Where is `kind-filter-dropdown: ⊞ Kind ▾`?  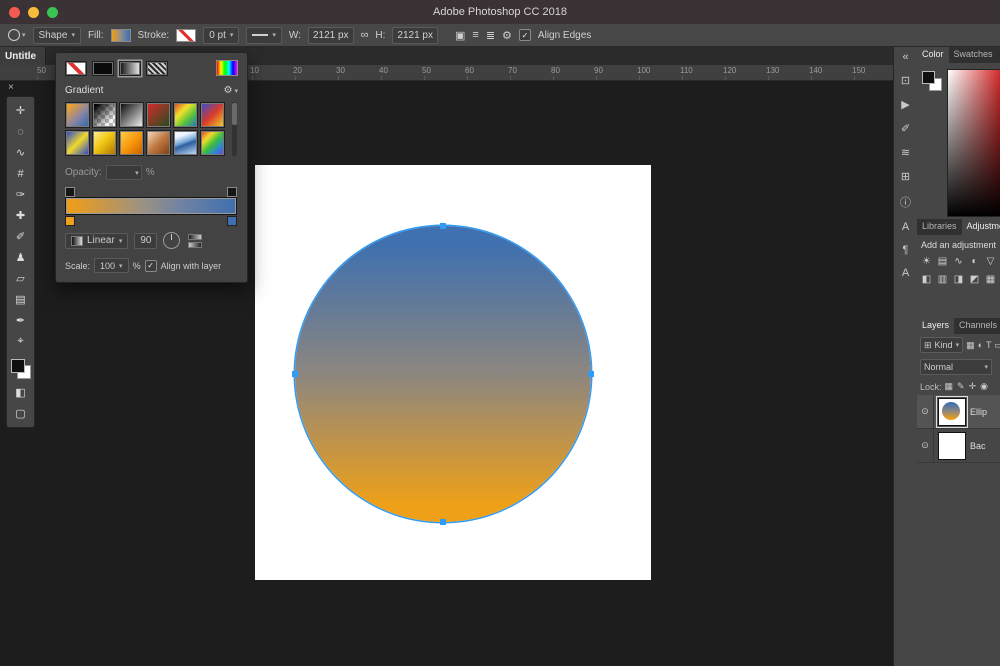
kind-filter-dropdown: ⊞ Kind ▾ is located at coordinates (942, 345).